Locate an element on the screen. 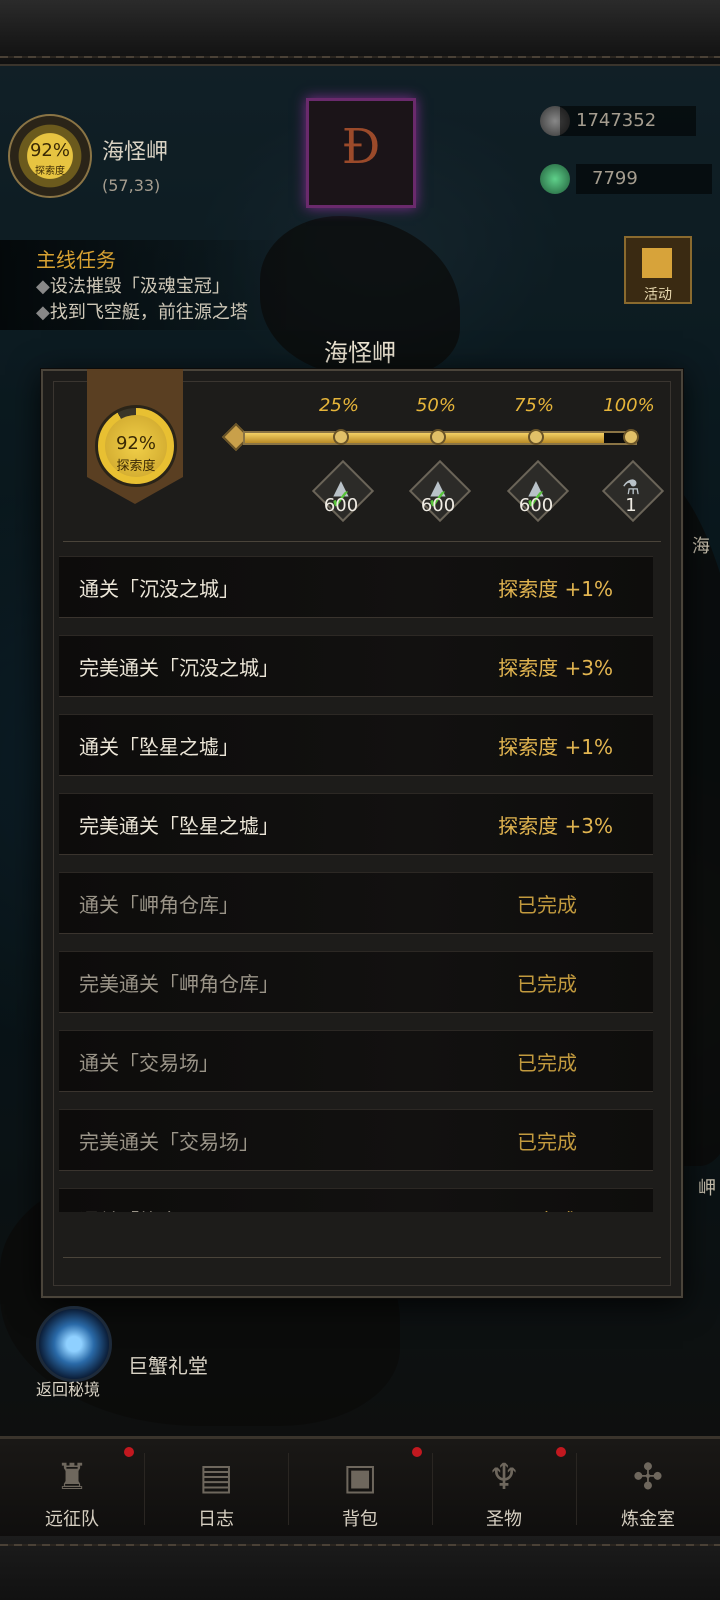 This screenshot has width=720, height=1600. gift-box-icon is located at coordinates (657, 263).